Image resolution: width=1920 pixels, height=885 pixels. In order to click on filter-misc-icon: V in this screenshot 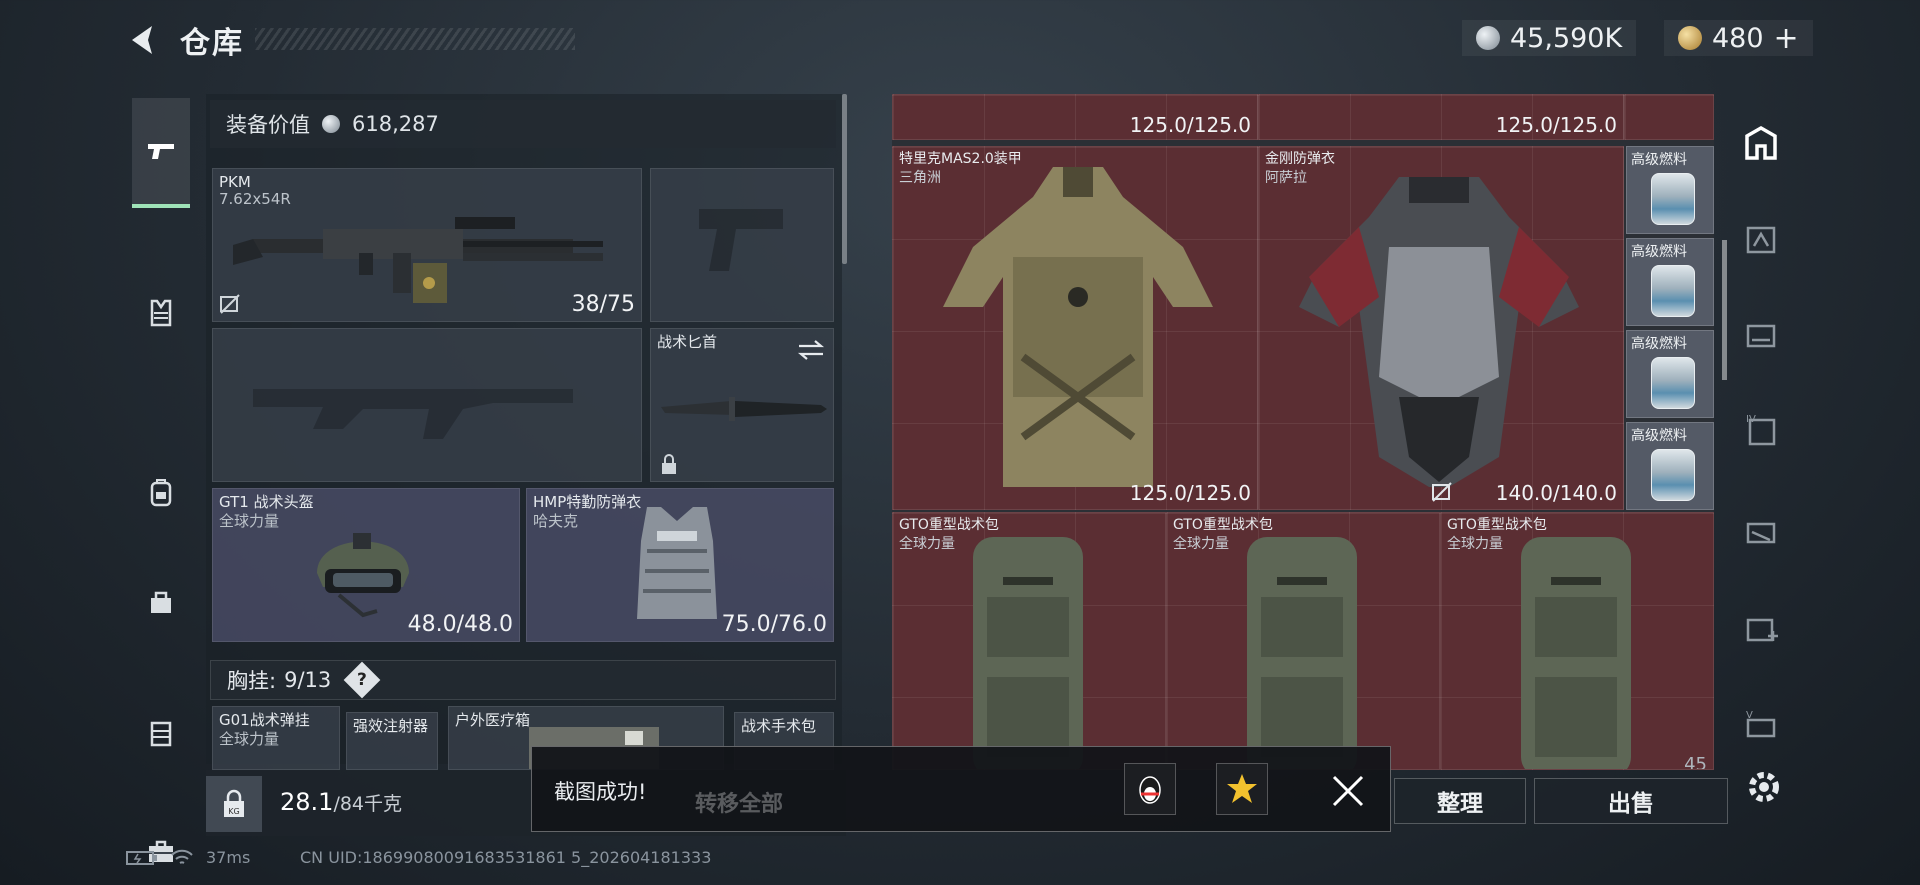, I will do `click(1761, 725)`.